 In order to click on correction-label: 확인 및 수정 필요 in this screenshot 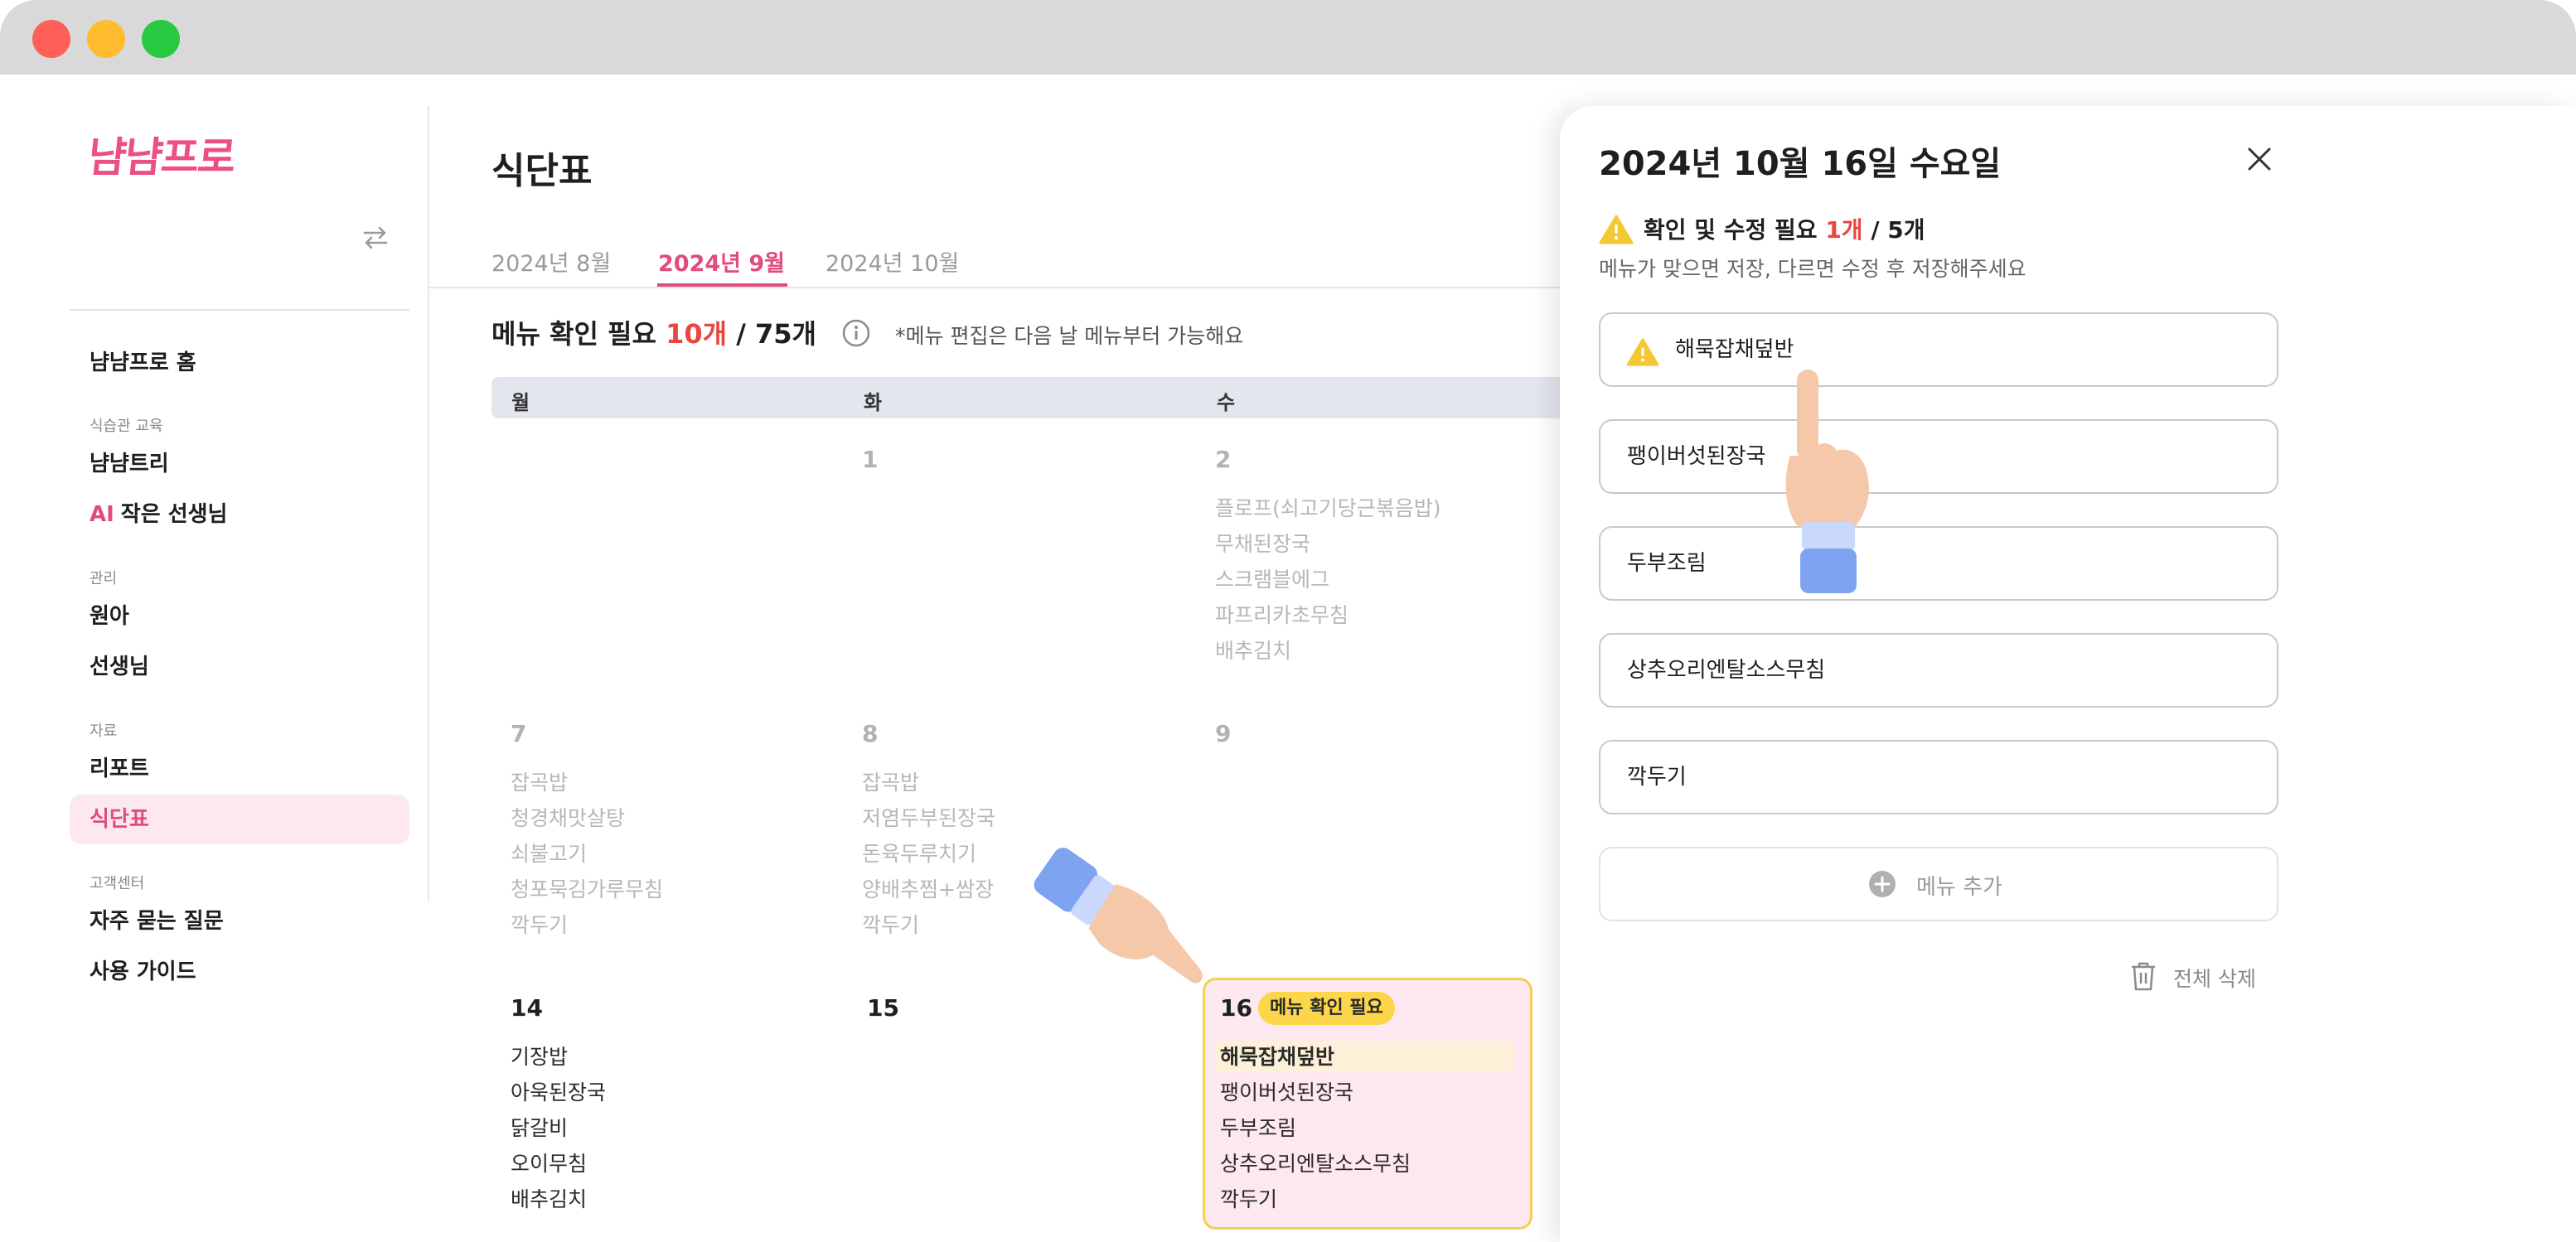, I will do `click(1731, 230)`.